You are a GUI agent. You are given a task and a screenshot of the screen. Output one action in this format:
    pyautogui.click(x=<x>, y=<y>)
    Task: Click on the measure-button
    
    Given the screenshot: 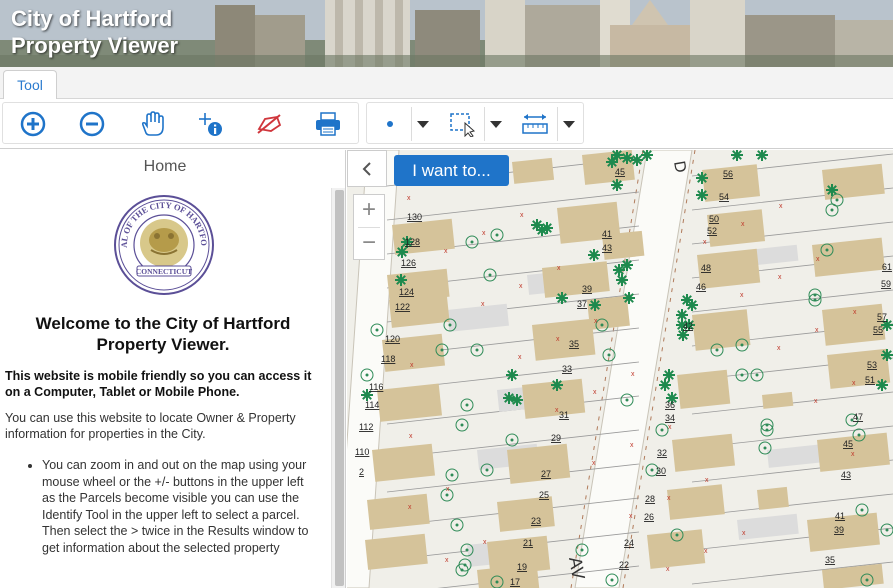 What is the action you would take?
    pyautogui.click(x=535, y=124)
    